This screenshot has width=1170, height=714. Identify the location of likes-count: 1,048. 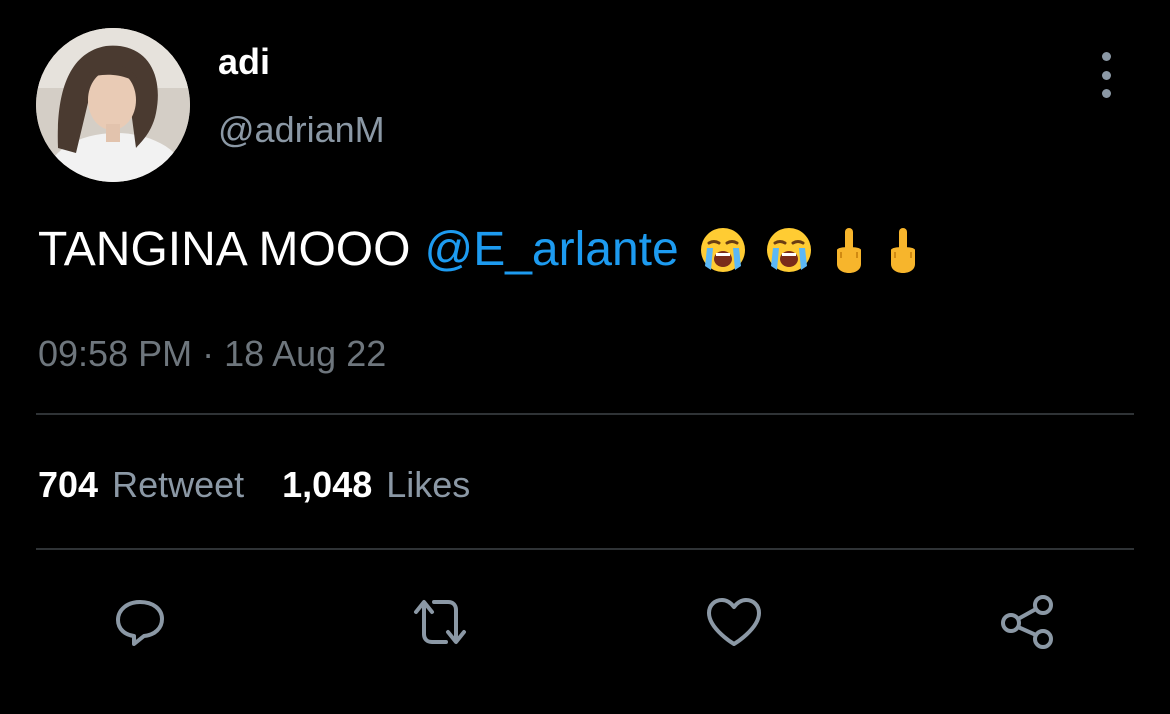
(327, 484).